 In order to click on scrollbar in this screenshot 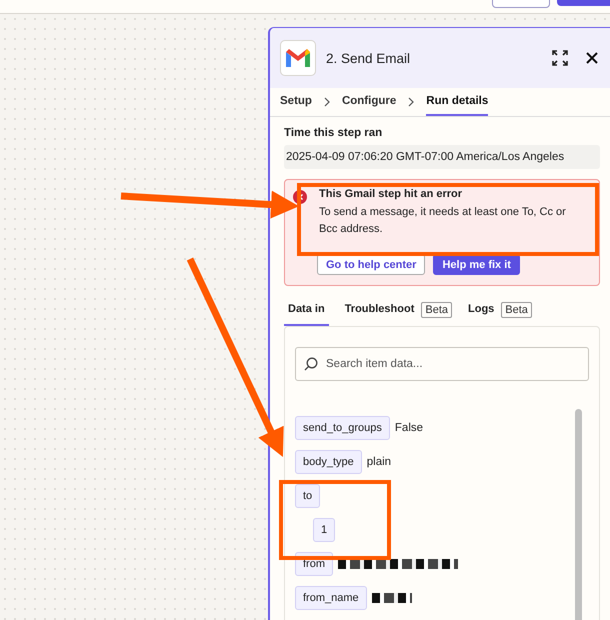, I will do `click(580, 514)`.